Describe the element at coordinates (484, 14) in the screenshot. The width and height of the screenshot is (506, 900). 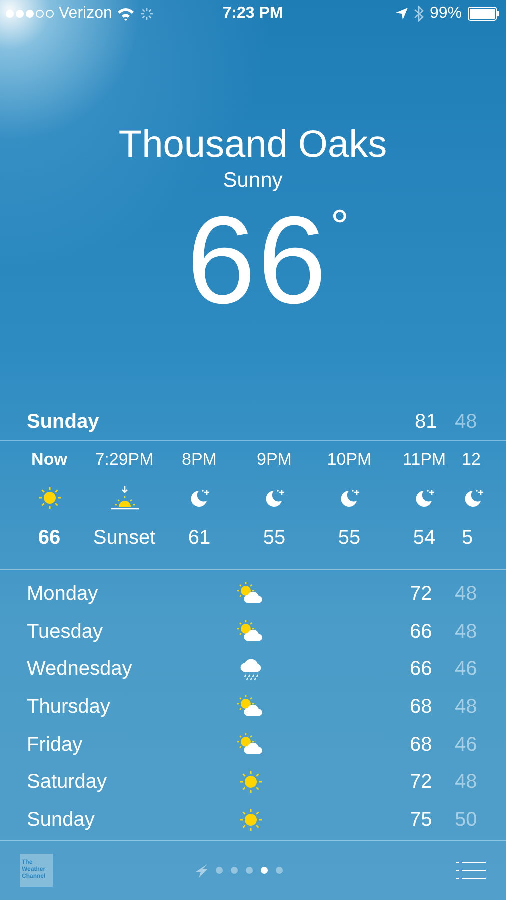
I see `battery-icon` at that location.